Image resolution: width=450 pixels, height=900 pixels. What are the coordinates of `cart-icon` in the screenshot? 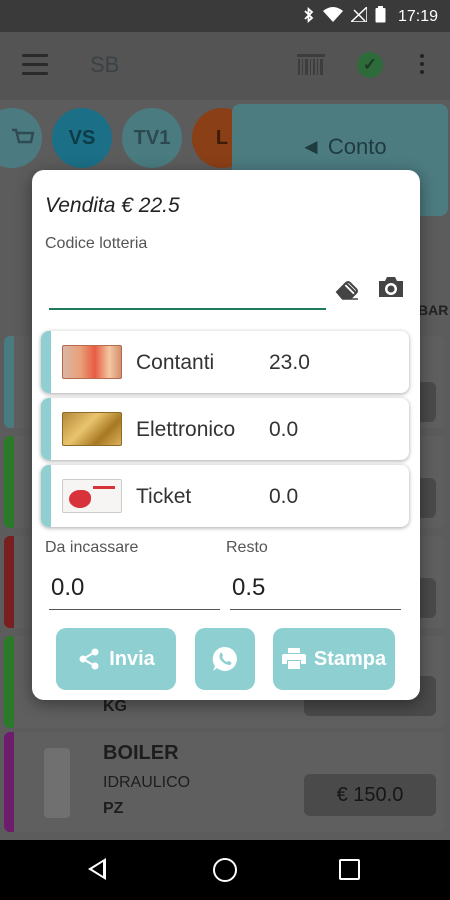 It's located at (23, 136).